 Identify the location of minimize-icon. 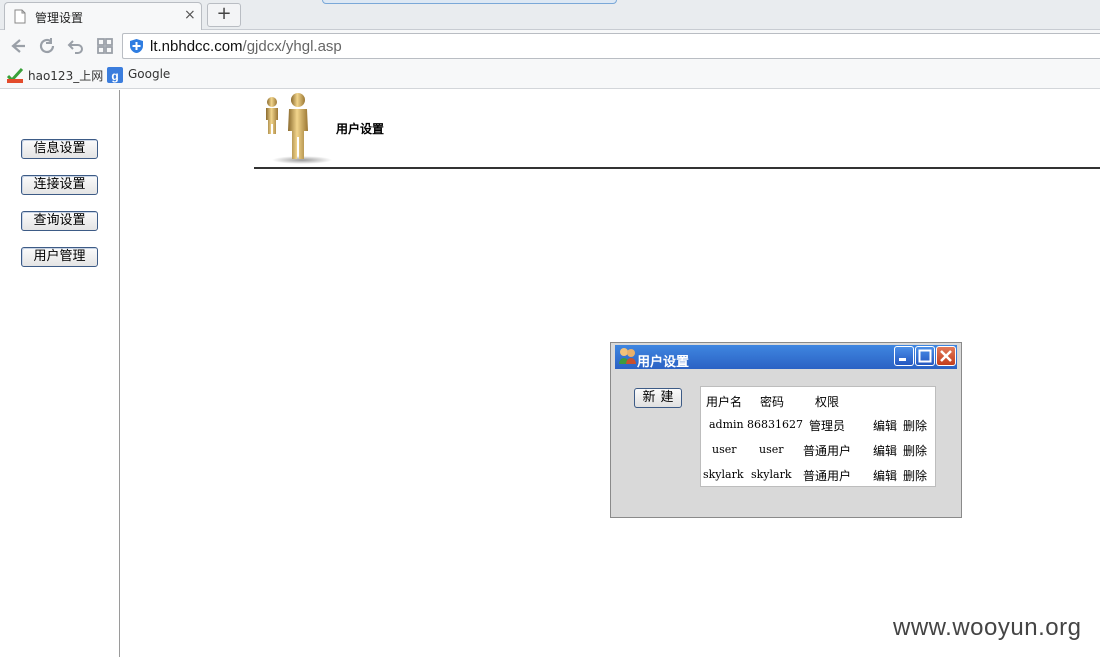
(902, 359).